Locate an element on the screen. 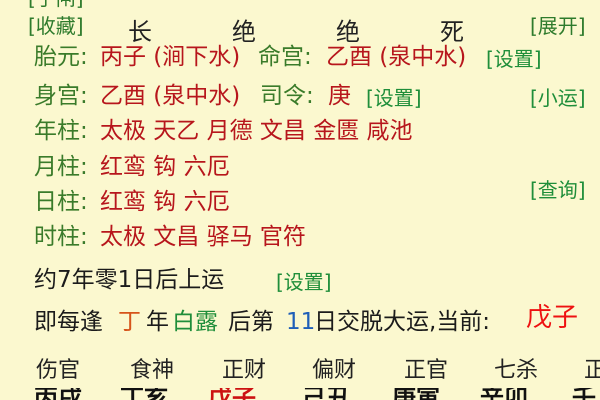 This screenshot has width=600, height=400. ten-god-7: 正 is located at coordinates (592, 370).